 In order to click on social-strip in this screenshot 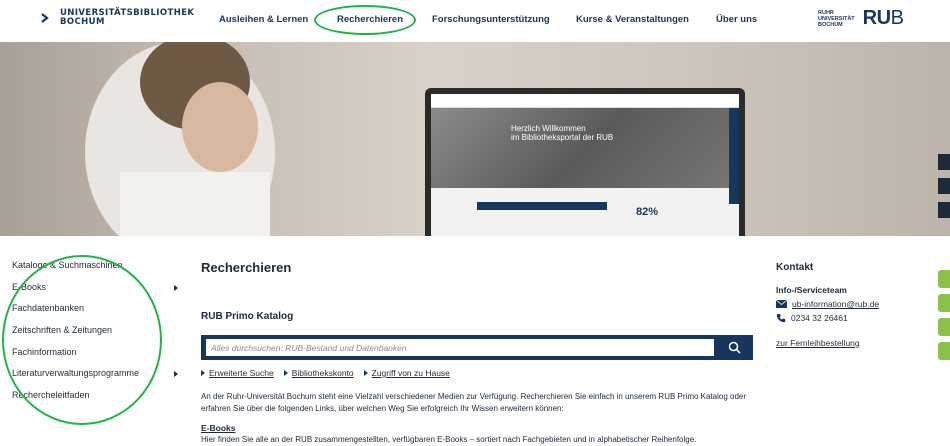, I will do `click(944, 318)`.